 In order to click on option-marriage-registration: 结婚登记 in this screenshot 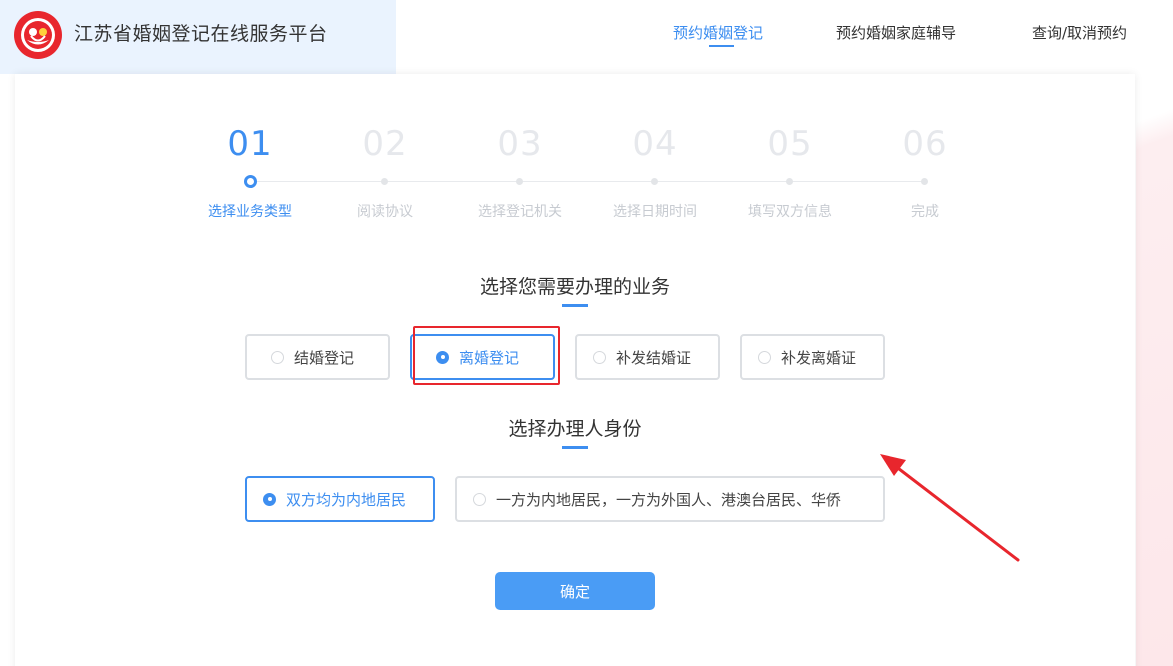, I will do `click(317, 357)`.